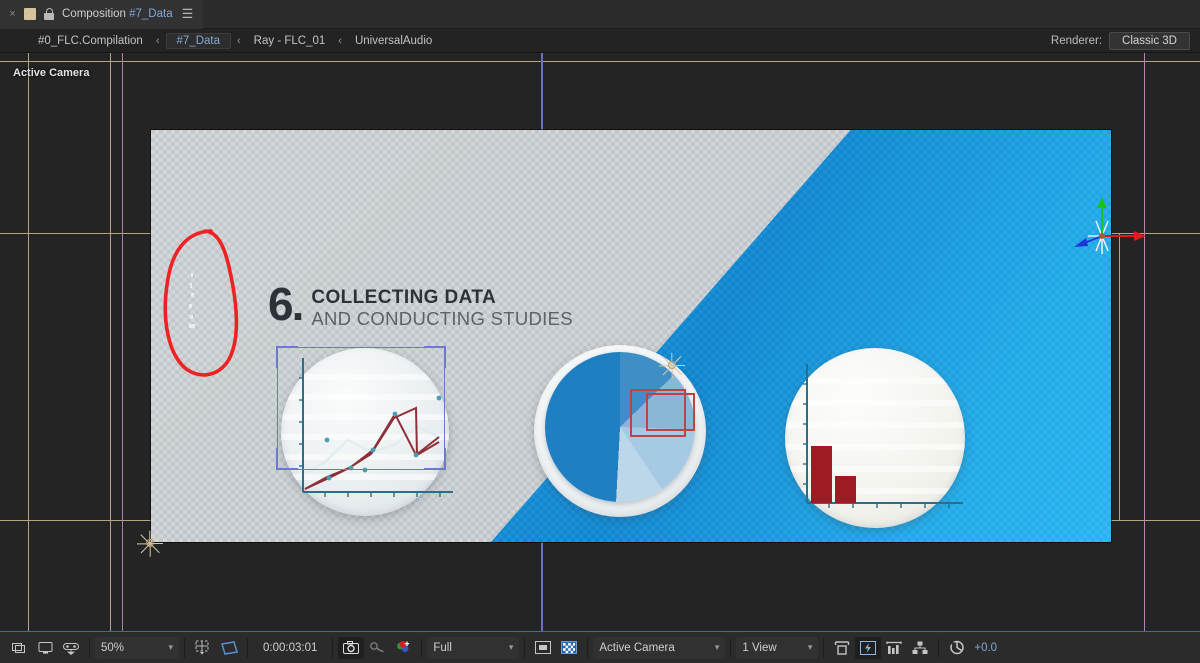  Describe the element at coordinates (1076, 40) in the screenshot. I see `renderer-label: Renderer:` at that location.